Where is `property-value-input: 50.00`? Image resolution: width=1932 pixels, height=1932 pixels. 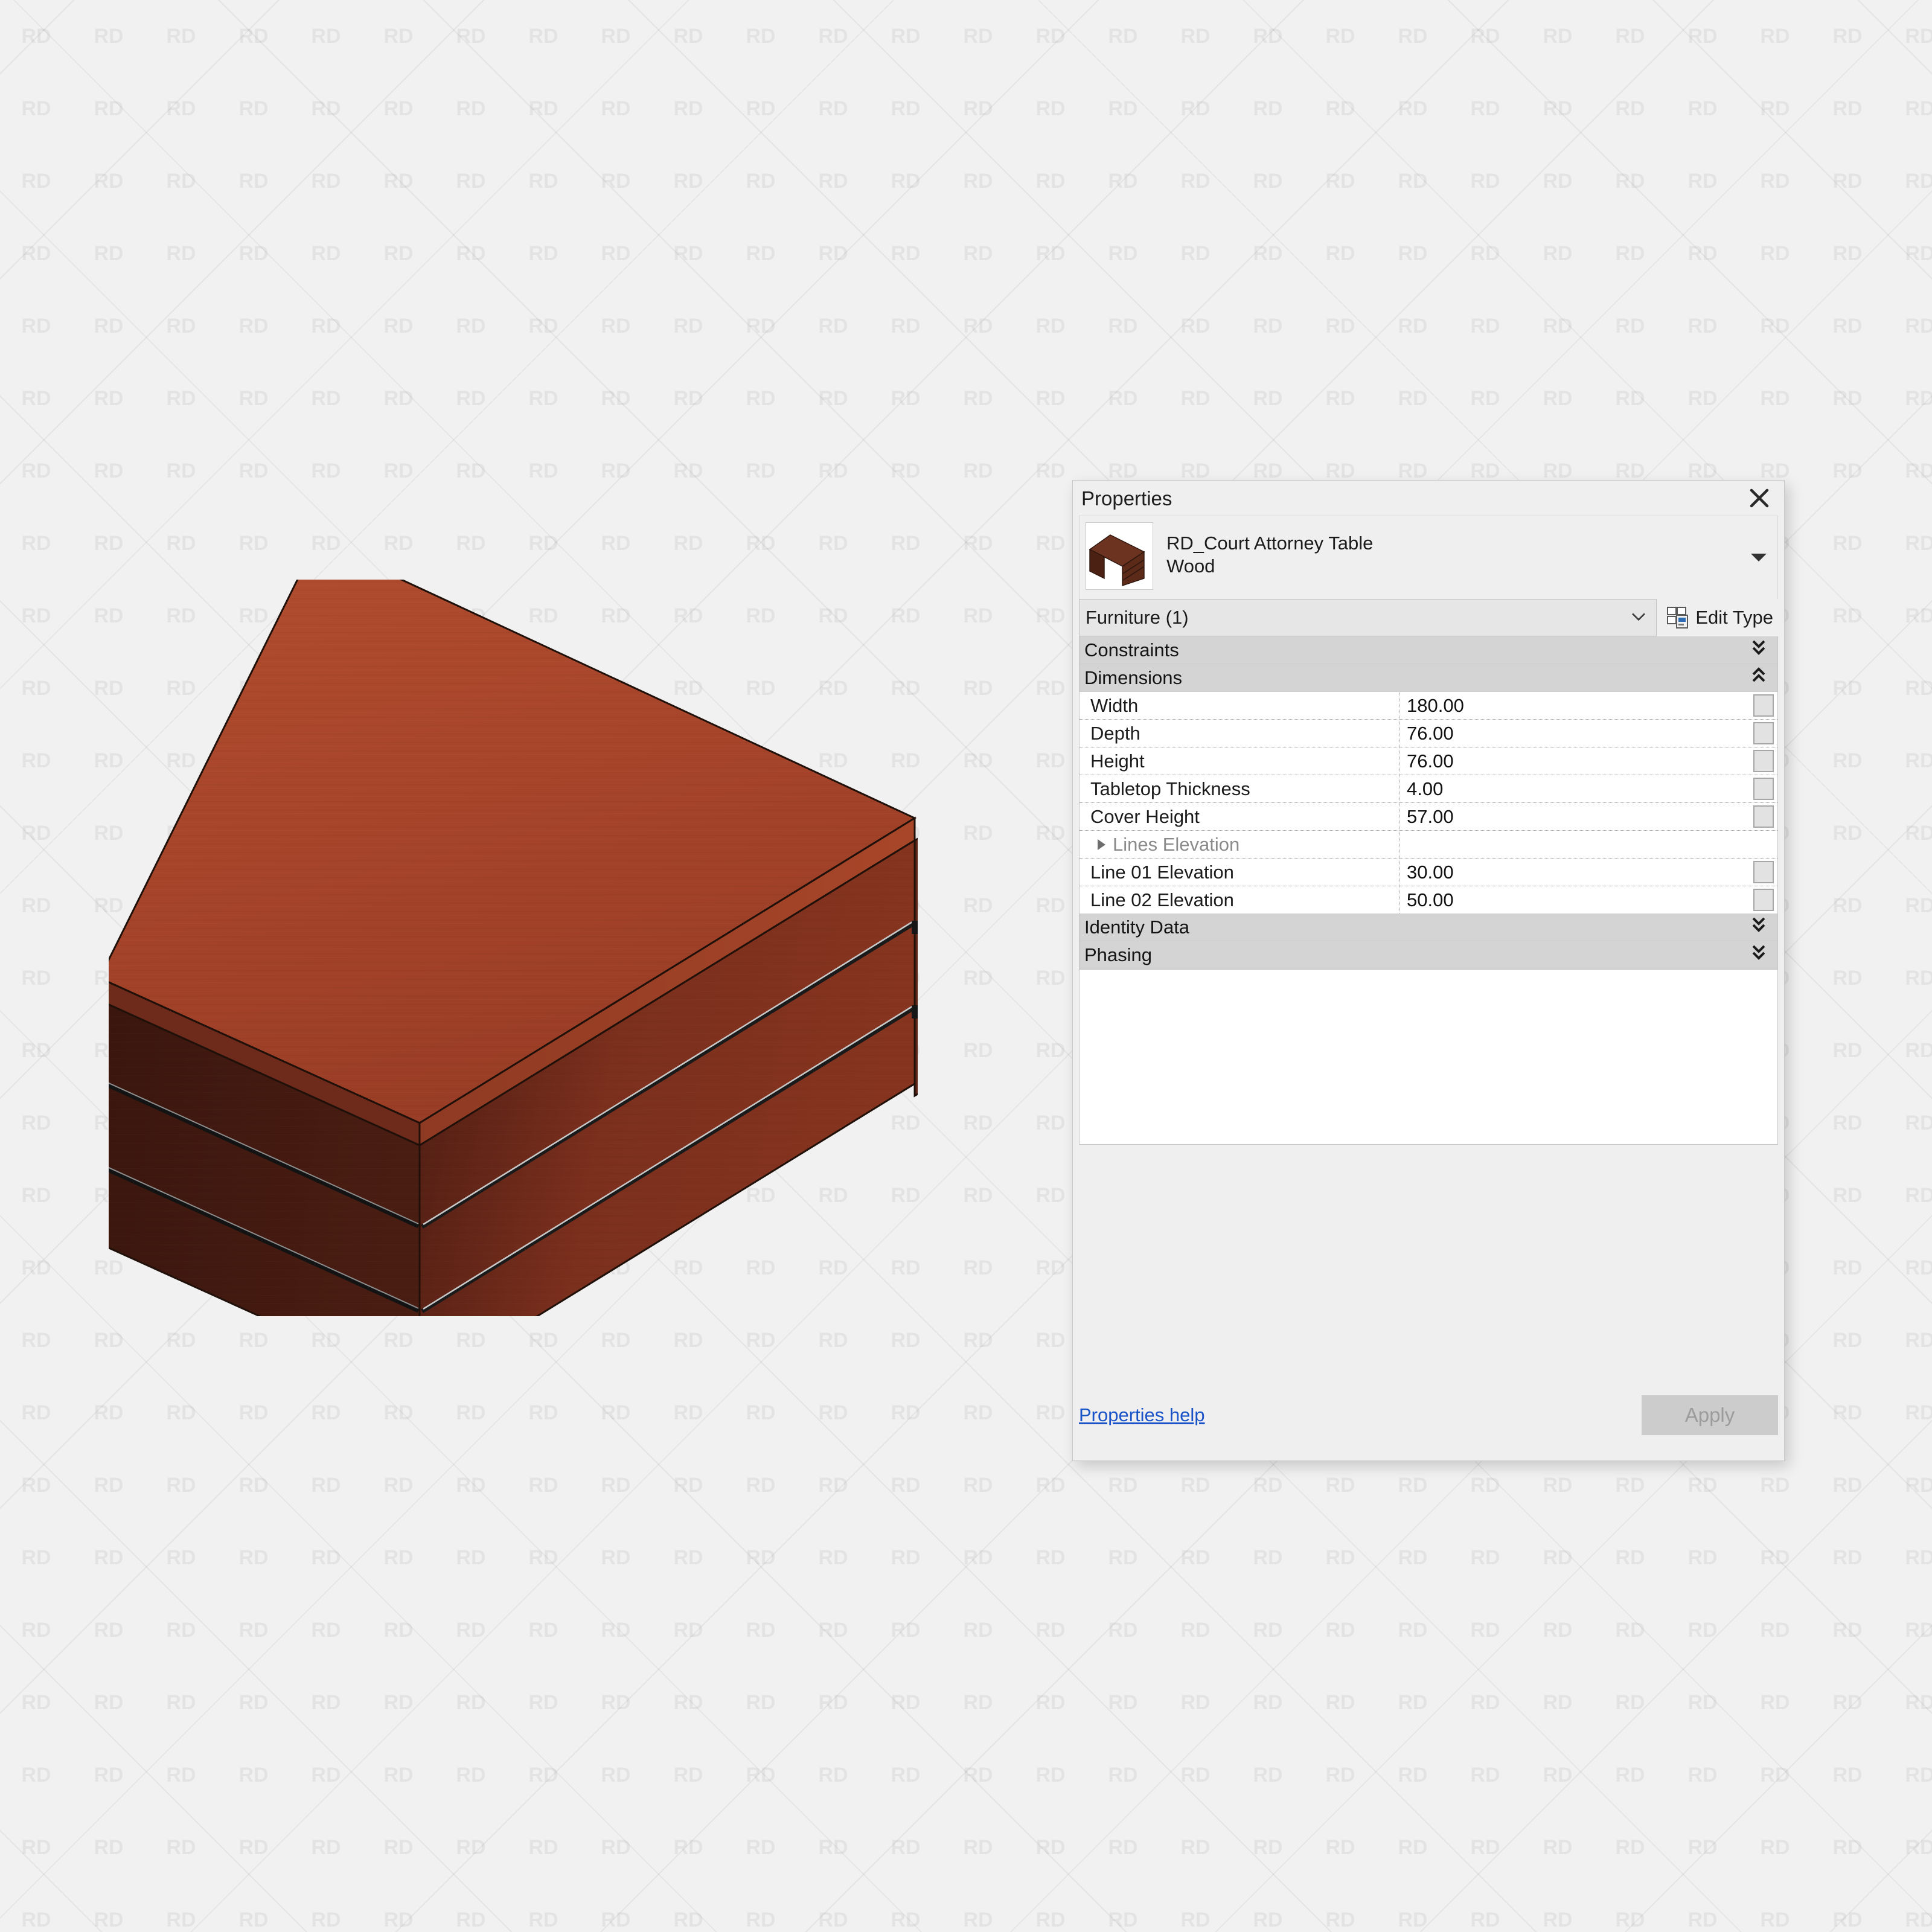 property-value-input: 50.00 is located at coordinates (1576, 900).